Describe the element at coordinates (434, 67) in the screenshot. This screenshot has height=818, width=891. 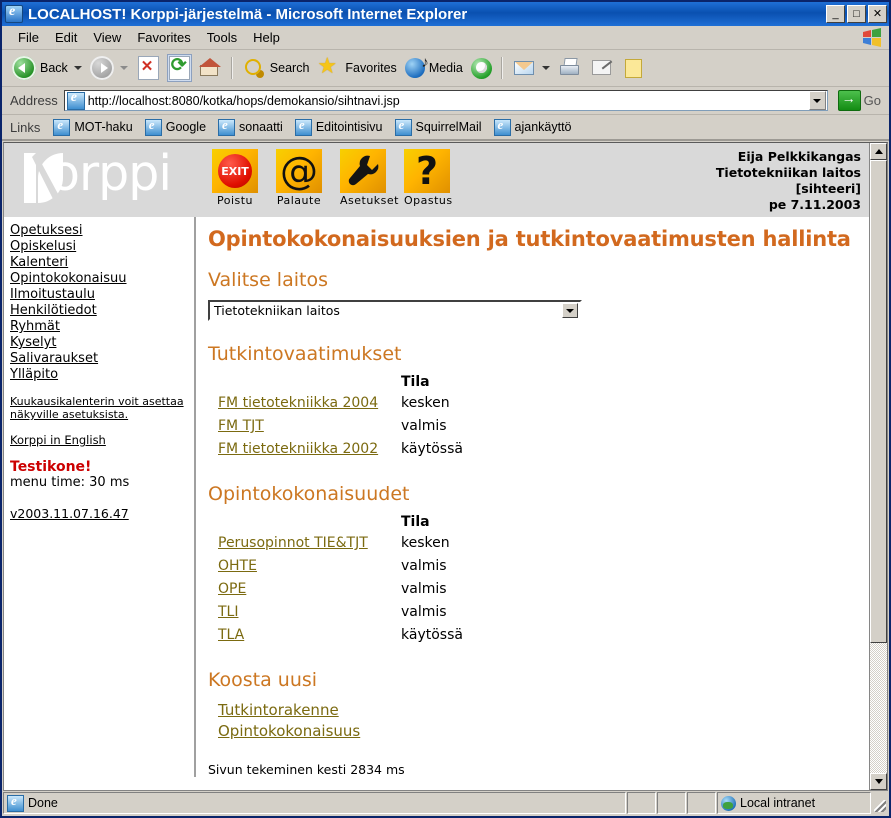
I see `media-button: Media` at that location.